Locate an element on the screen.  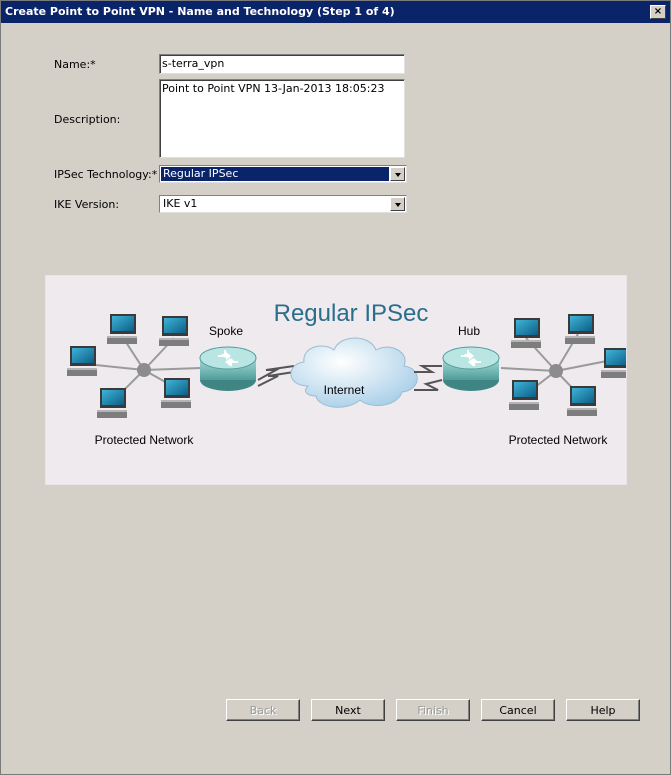
ipsec-technology-value: Regular IPSec is located at coordinates (275, 174).